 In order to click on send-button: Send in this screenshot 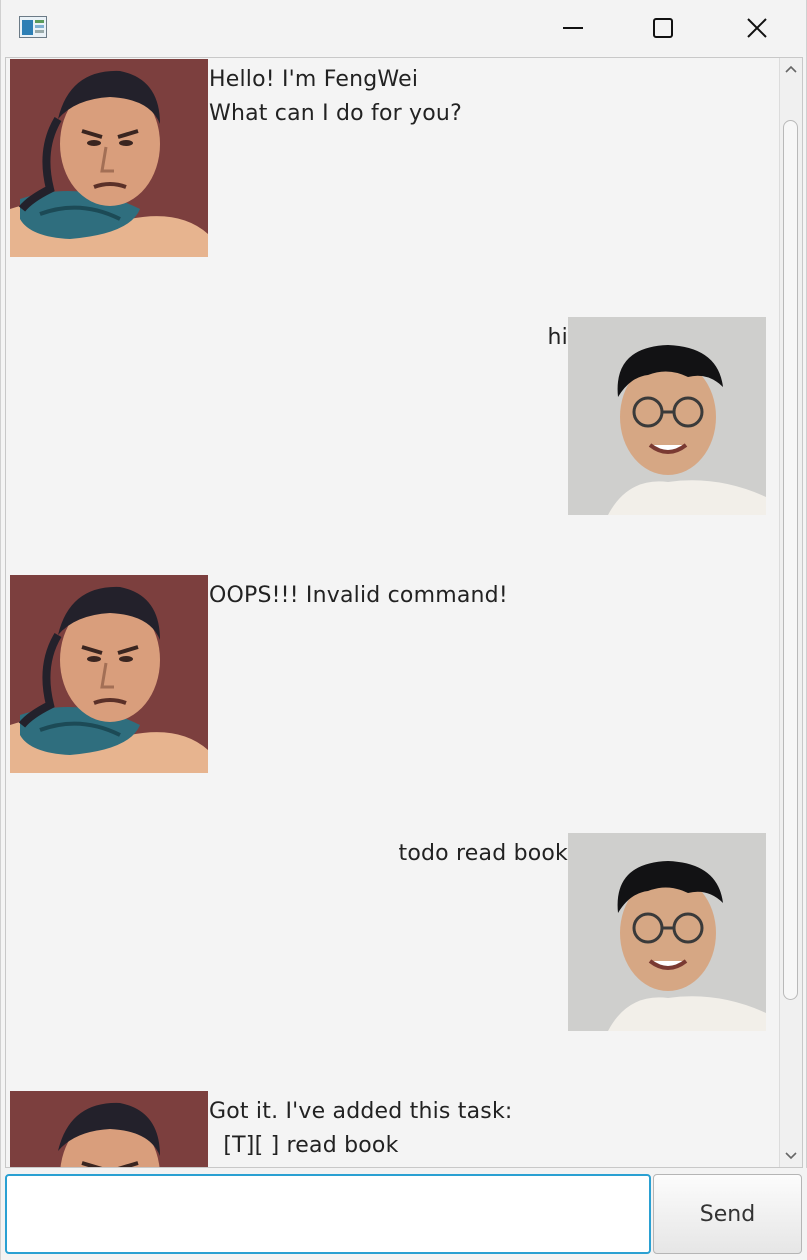, I will do `click(727, 1214)`.